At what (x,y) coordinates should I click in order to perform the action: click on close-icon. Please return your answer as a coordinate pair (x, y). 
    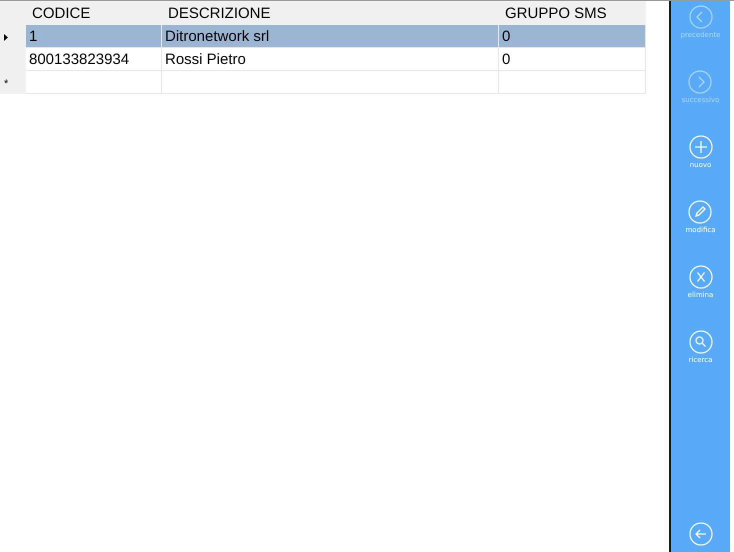
    Looking at the image, I should click on (700, 277).